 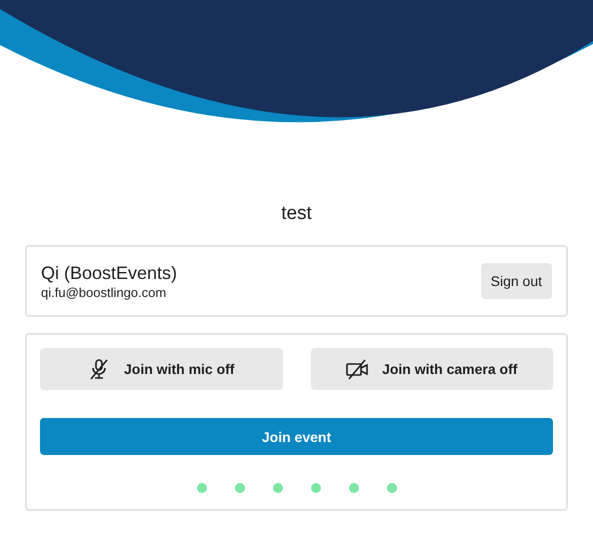 I want to click on camera-off-icon, so click(x=357, y=369).